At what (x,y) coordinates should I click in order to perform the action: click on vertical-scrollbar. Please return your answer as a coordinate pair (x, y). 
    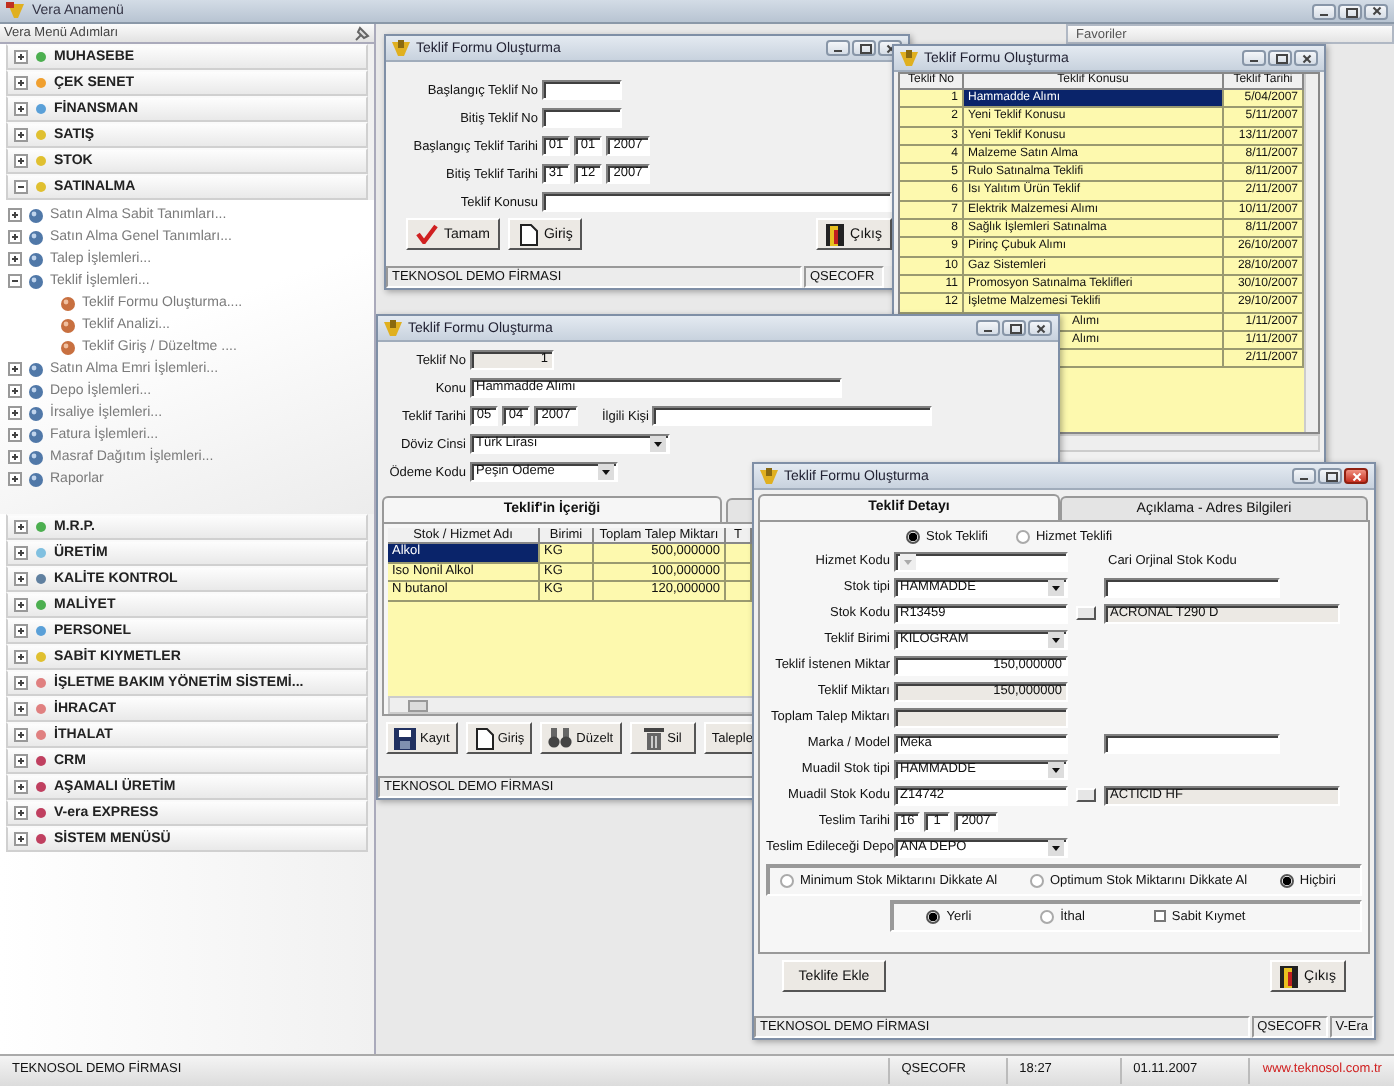
    Looking at the image, I should click on (1311, 253).